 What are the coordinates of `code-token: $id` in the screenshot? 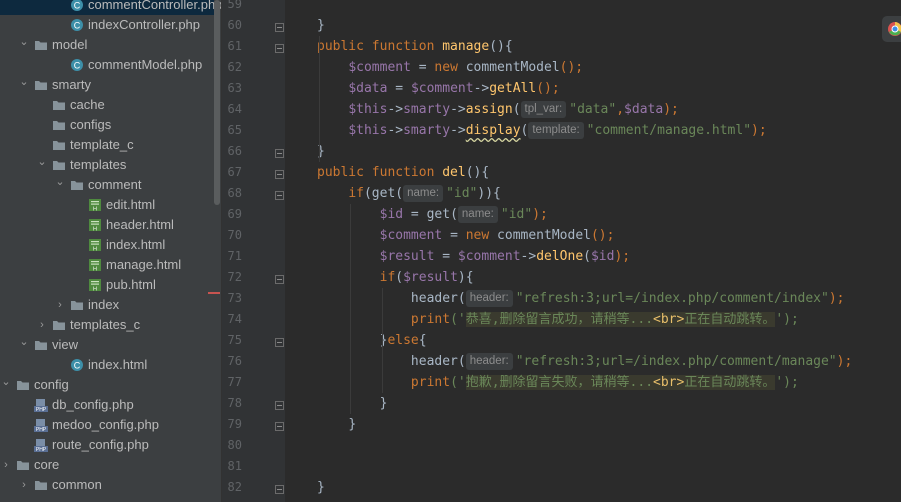 It's located at (602, 256).